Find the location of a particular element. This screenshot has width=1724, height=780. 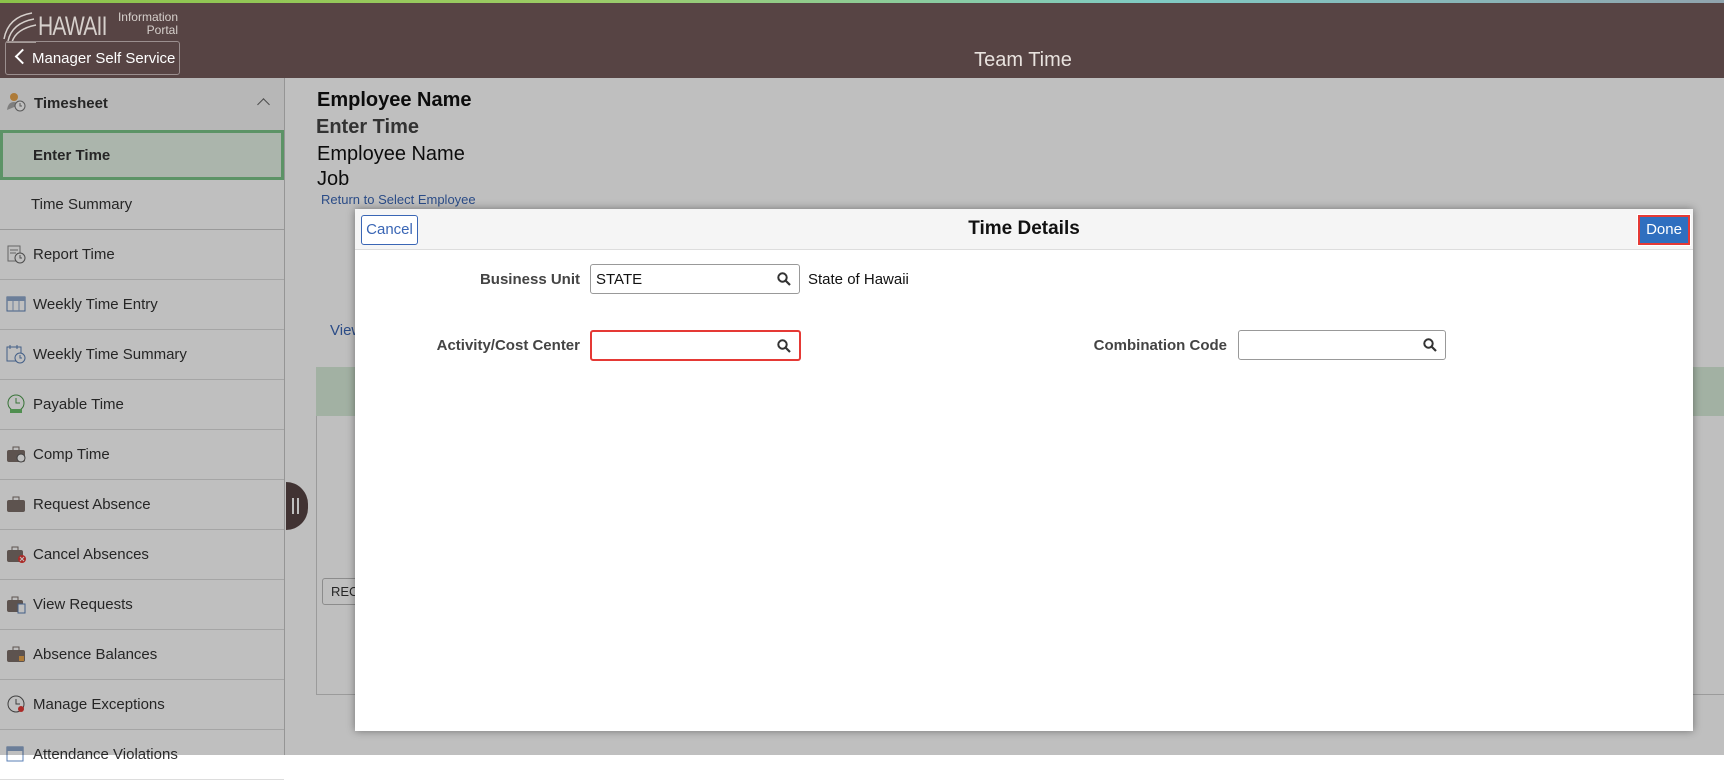

logo-main-text: HAWAII is located at coordinates (72, 26).